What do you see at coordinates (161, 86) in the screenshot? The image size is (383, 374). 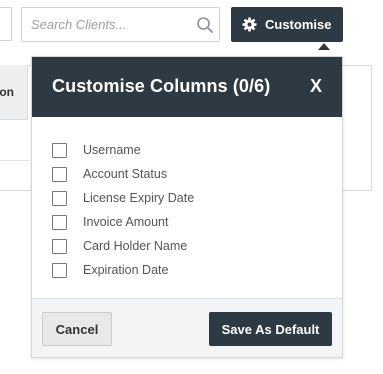 I see `popover-title: Customise Columns (0/6)` at bounding box center [161, 86].